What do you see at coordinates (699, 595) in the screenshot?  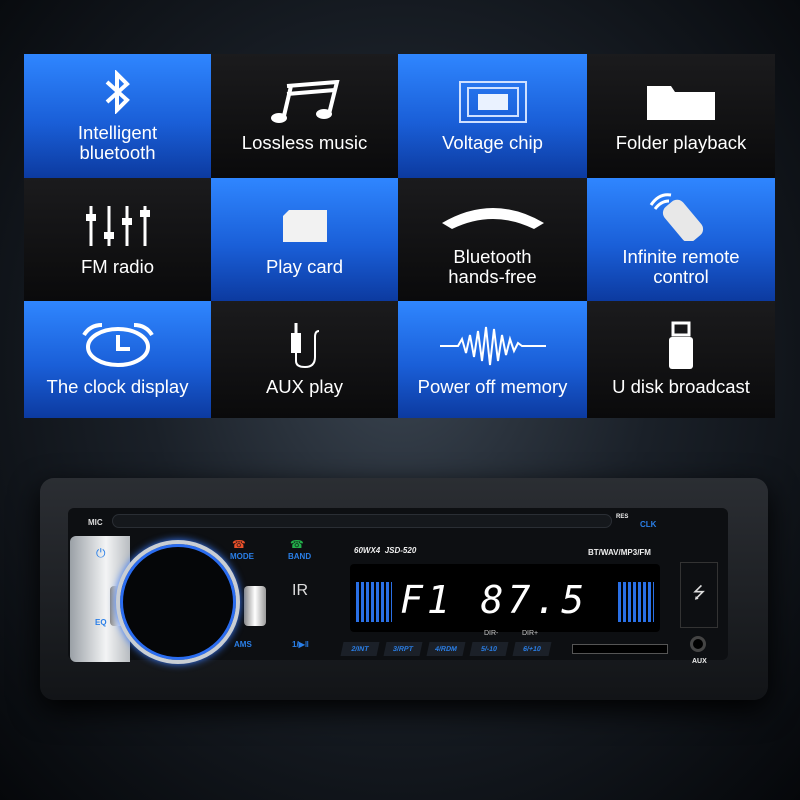 I see `usb-port: ⭍` at bounding box center [699, 595].